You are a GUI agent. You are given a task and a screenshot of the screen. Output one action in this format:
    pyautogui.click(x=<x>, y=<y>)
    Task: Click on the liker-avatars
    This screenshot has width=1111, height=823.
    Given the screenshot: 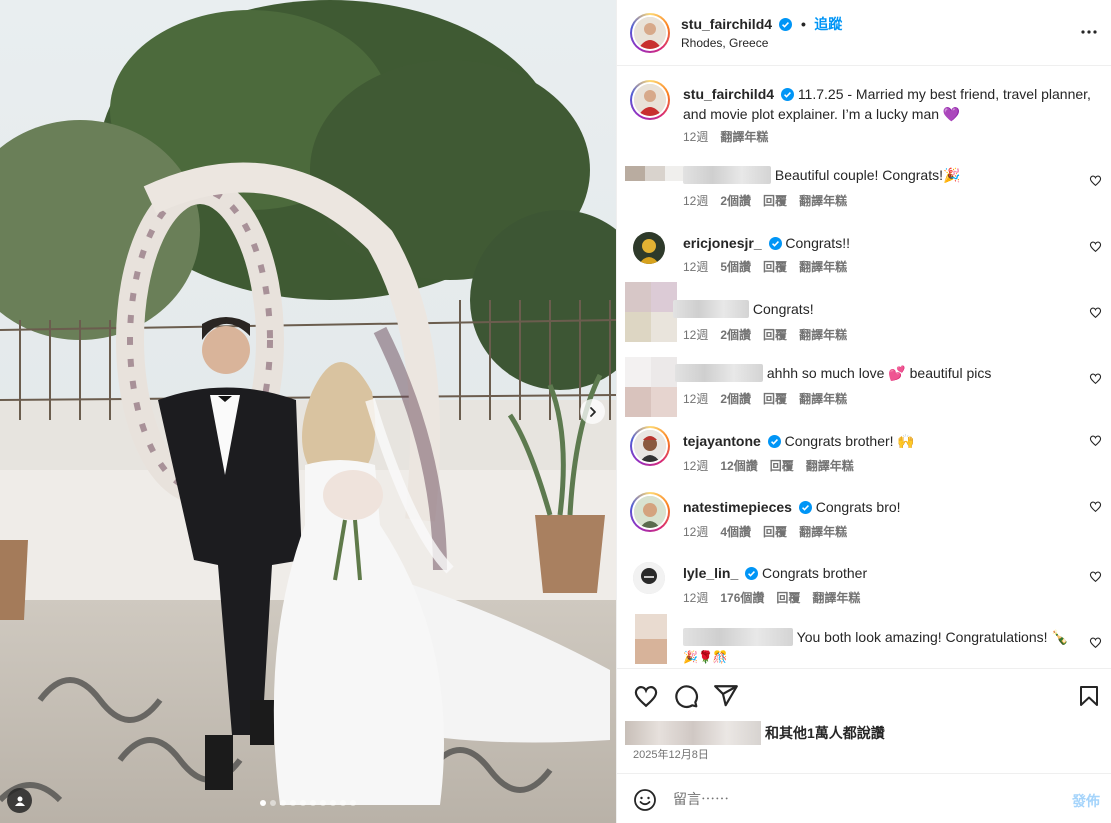 What is the action you would take?
    pyautogui.click(x=693, y=733)
    